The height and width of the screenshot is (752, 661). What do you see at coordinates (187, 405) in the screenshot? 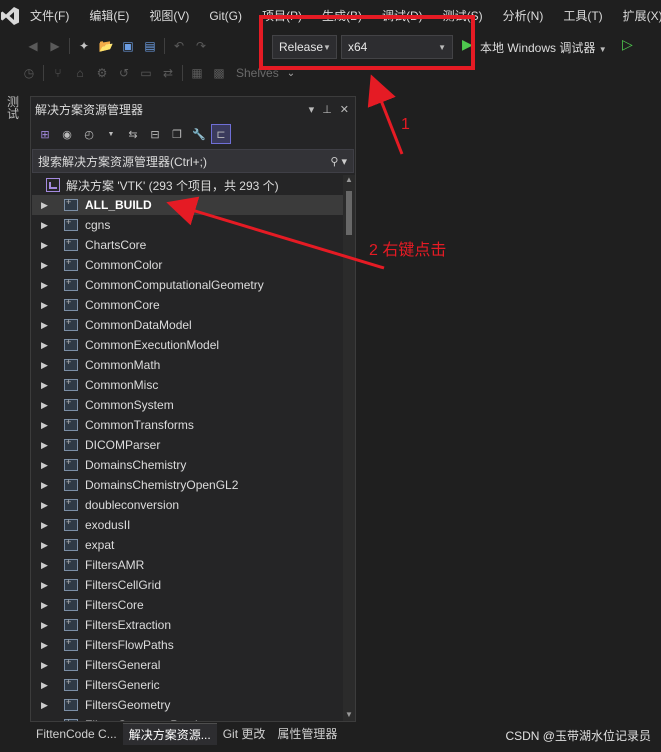
I see `project-node: ▶ CommonSystem` at bounding box center [187, 405].